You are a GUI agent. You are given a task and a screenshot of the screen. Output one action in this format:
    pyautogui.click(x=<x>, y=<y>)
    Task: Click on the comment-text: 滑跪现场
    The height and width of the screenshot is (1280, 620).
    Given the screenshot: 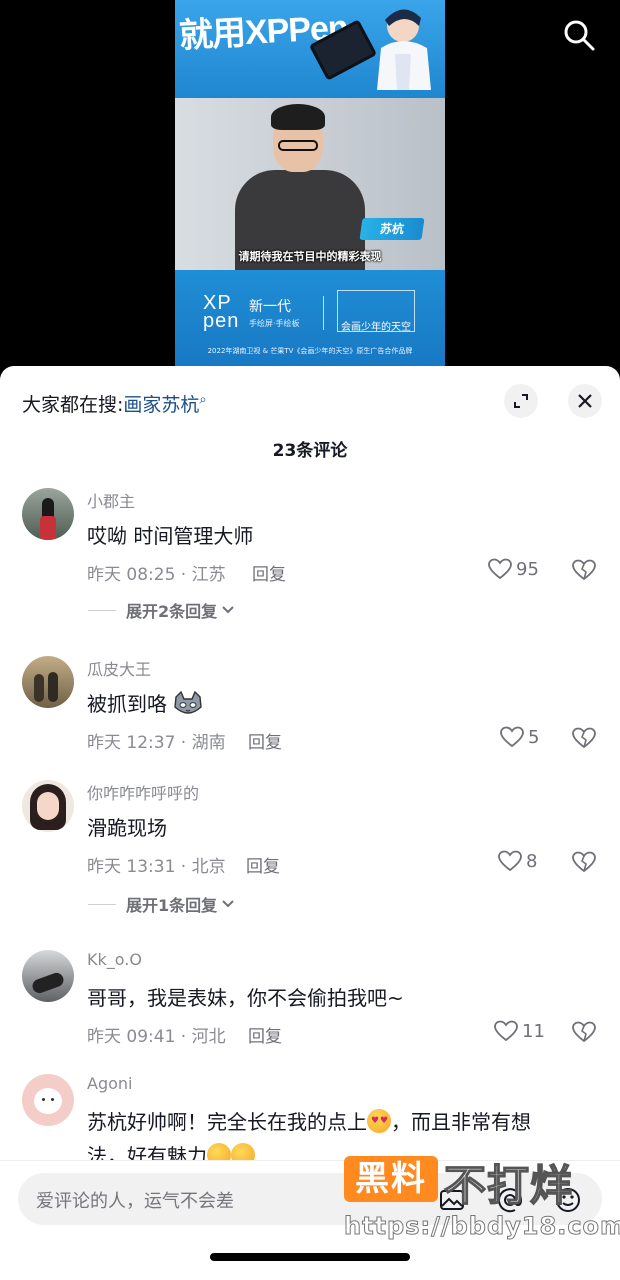 What is the action you would take?
    pyautogui.click(x=127, y=828)
    